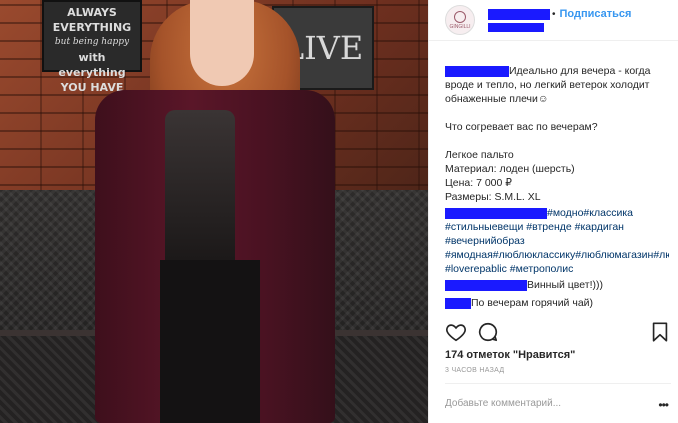 This screenshot has height=423, width=678. What do you see at coordinates (493, 197) in the screenshot?
I see `caption-sizes: Размеры: S.M.L. XL` at bounding box center [493, 197].